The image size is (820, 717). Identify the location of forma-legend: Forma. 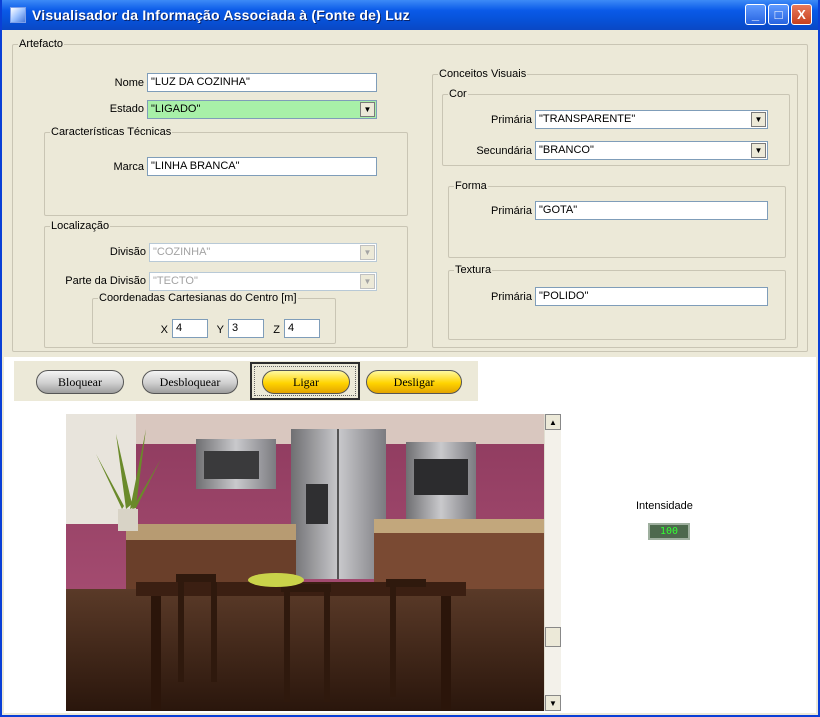
(471, 186).